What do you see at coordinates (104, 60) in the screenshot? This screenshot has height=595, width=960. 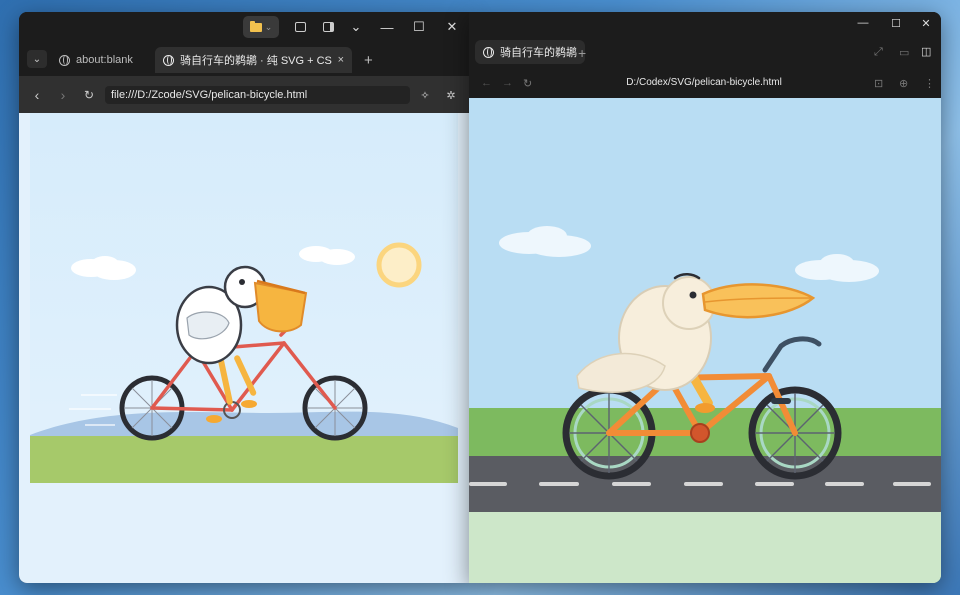 I see `tab-label: about:blank` at bounding box center [104, 60].